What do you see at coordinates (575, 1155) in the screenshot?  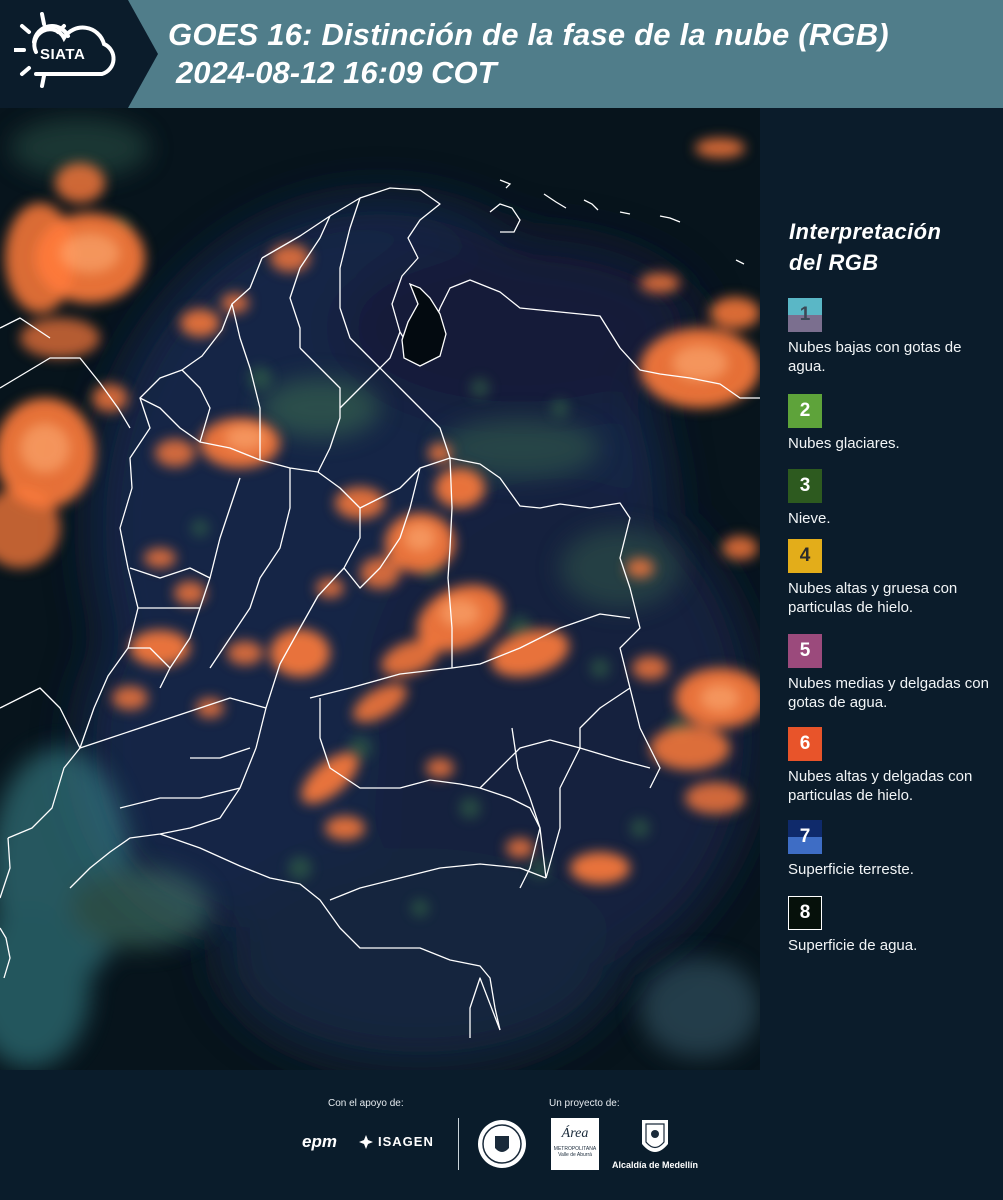 I see `area-metro-sub2: Valle de Aburrá` at bounding box center [575, 1155].